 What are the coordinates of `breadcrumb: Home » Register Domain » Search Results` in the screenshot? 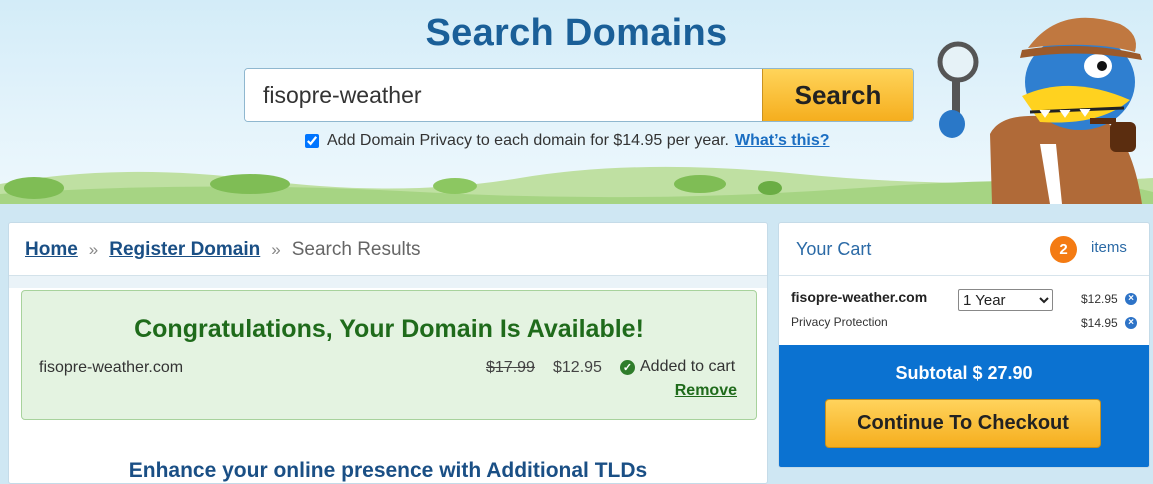 It's located at (223, 250).